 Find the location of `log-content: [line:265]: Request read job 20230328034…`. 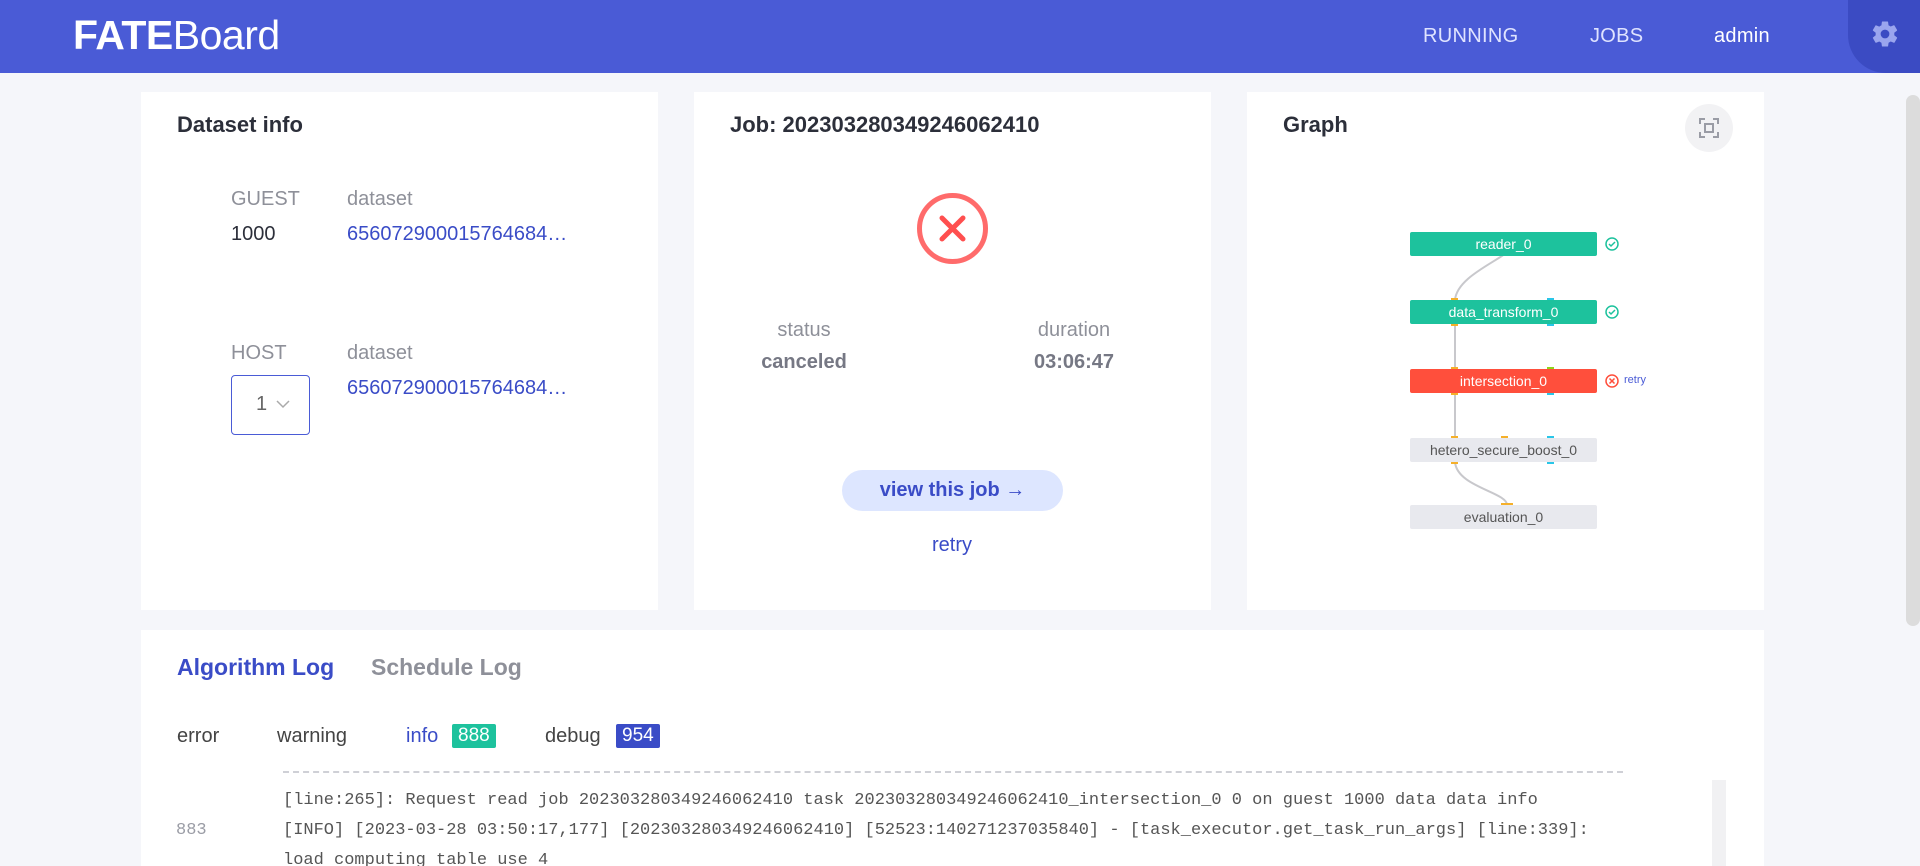

log-content: [line:265]: Request read job 20230328034… is located at coordinates (929, 818).